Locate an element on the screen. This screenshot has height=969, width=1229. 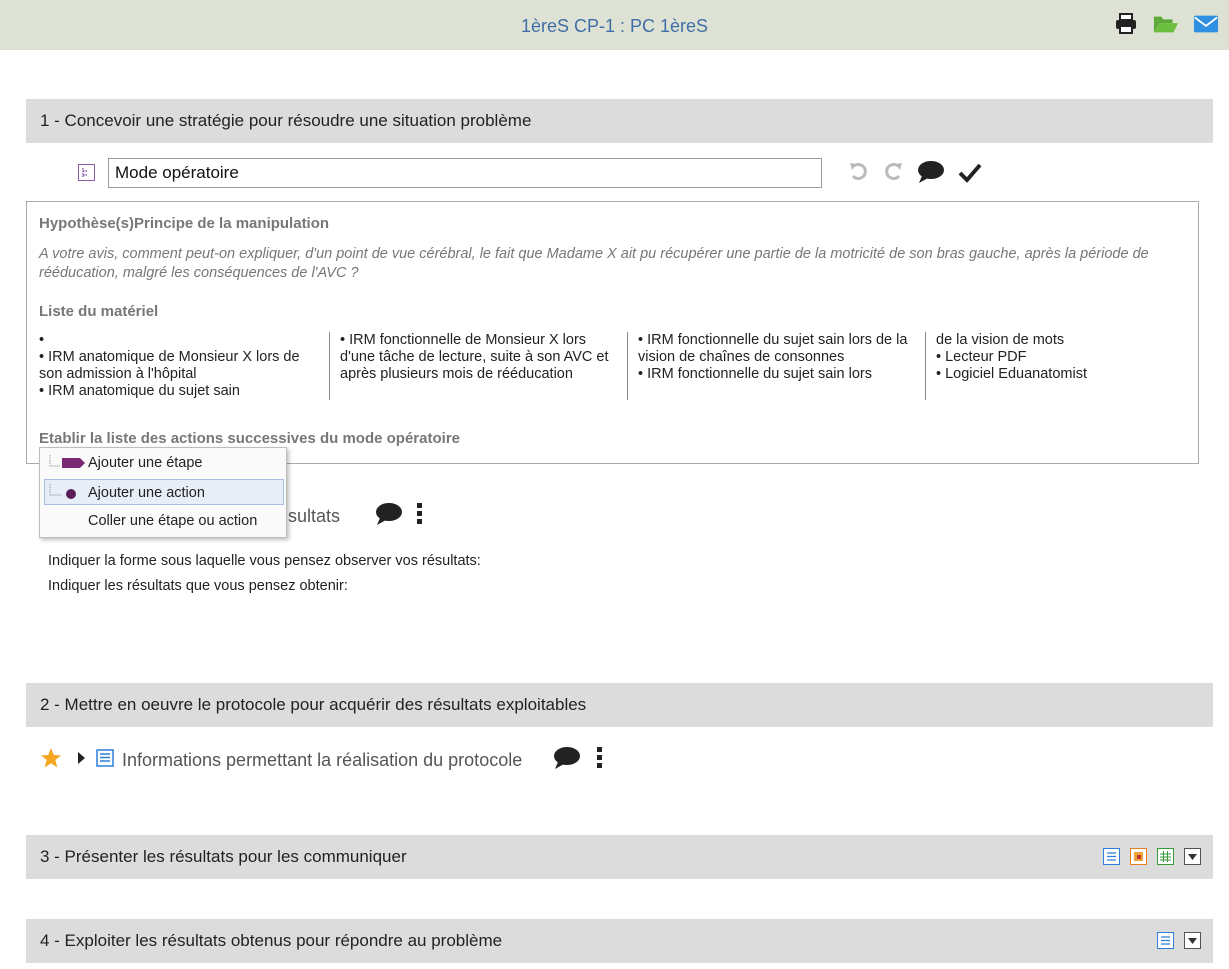
top-bar: 1èreS CP-1 : PC 1èreS is located at coordinates (614, 25).